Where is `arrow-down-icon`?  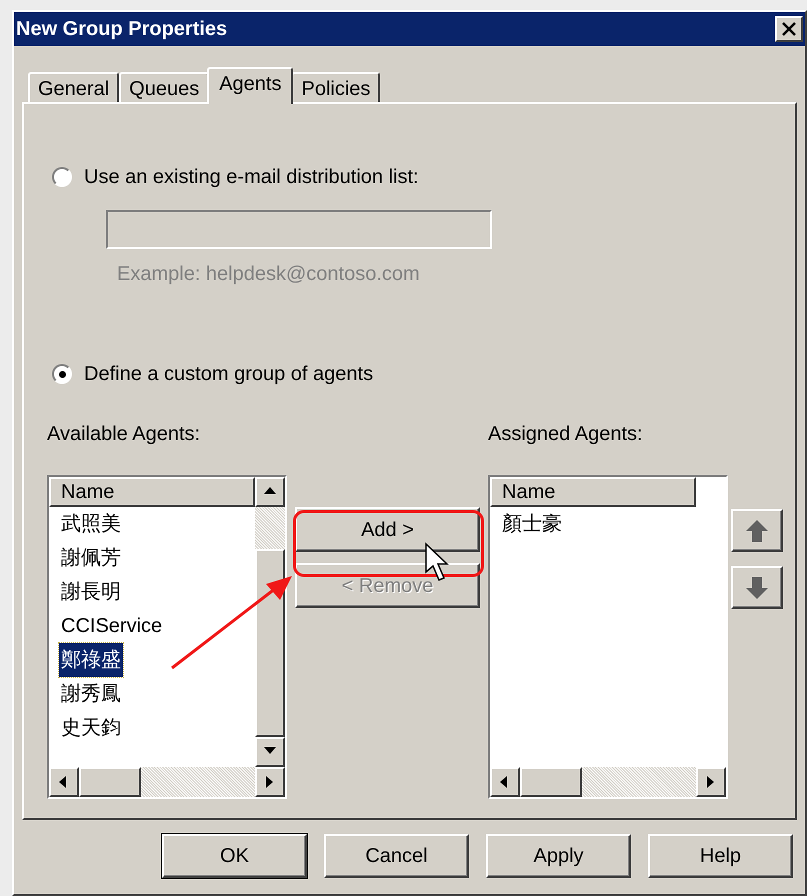
arrow-down-icon is located at coordinates (757, 587).